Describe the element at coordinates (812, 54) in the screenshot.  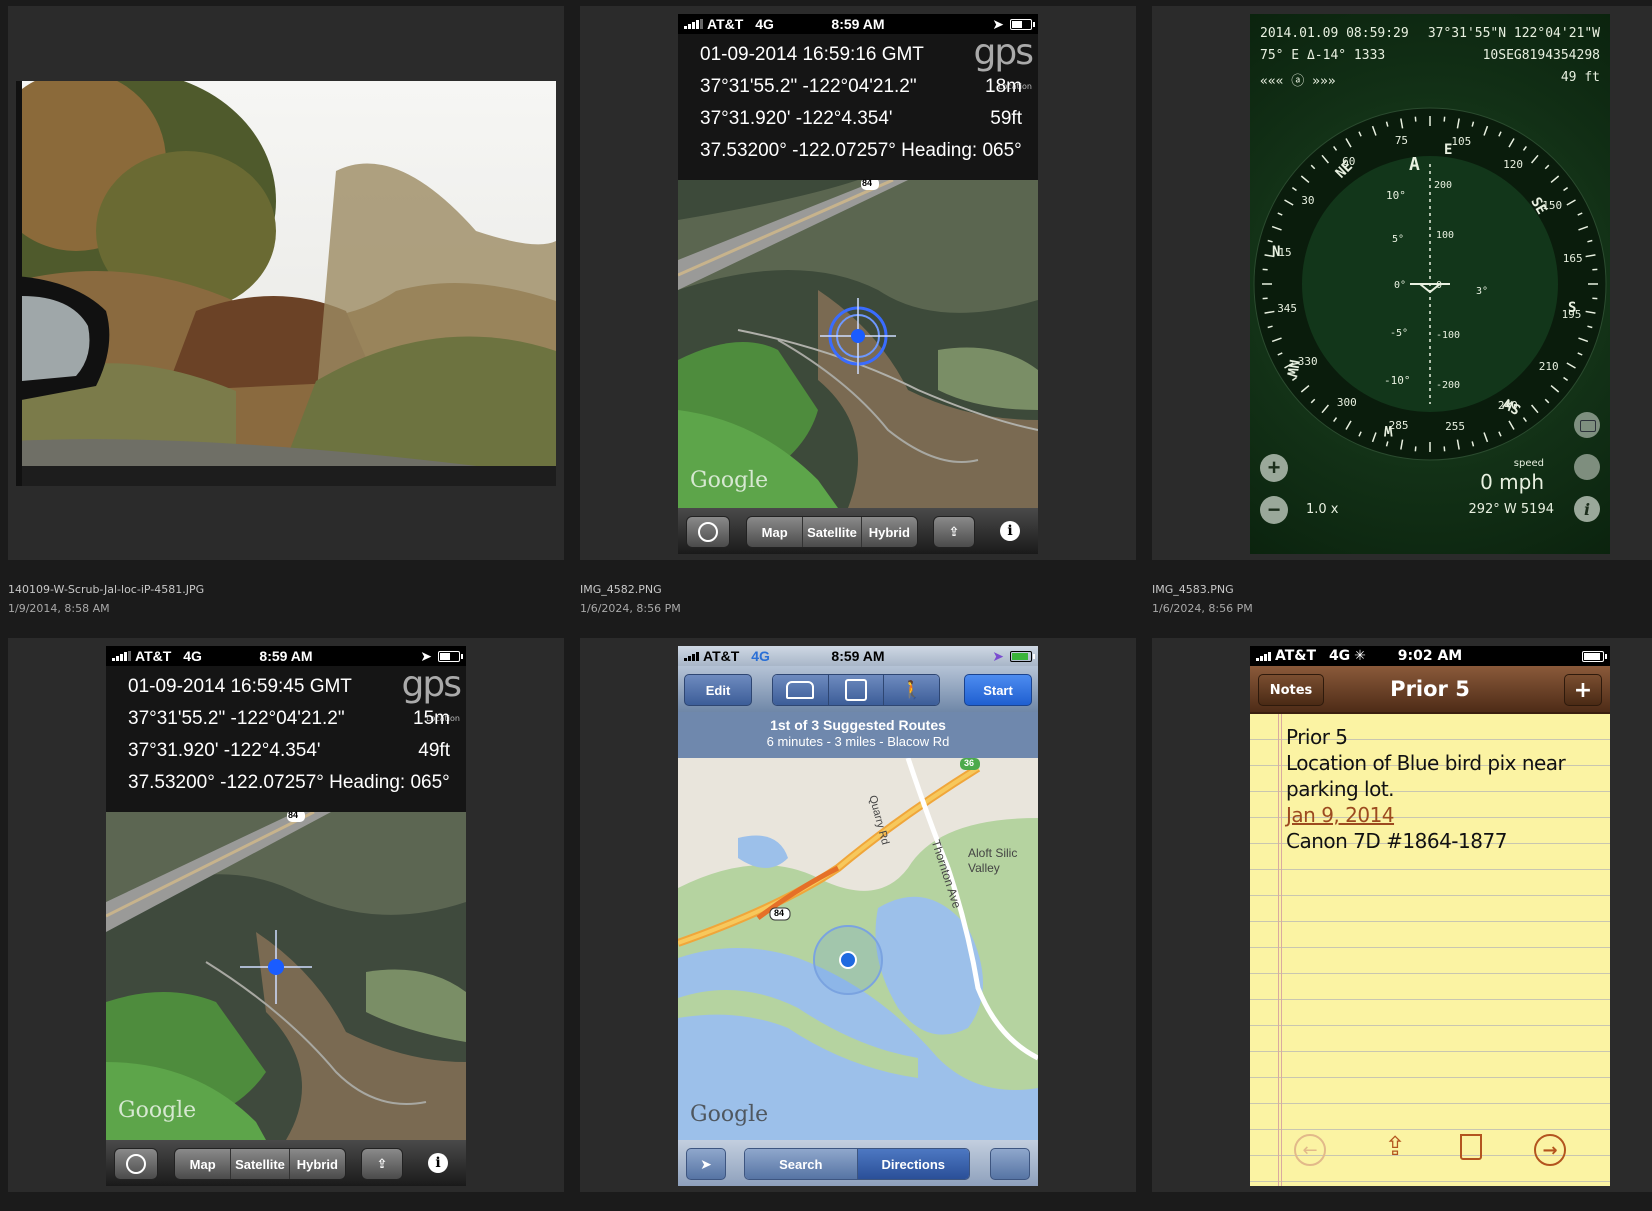
I see `gps-datetime: 01-09-2014 16:59:16 GMT` at that location.